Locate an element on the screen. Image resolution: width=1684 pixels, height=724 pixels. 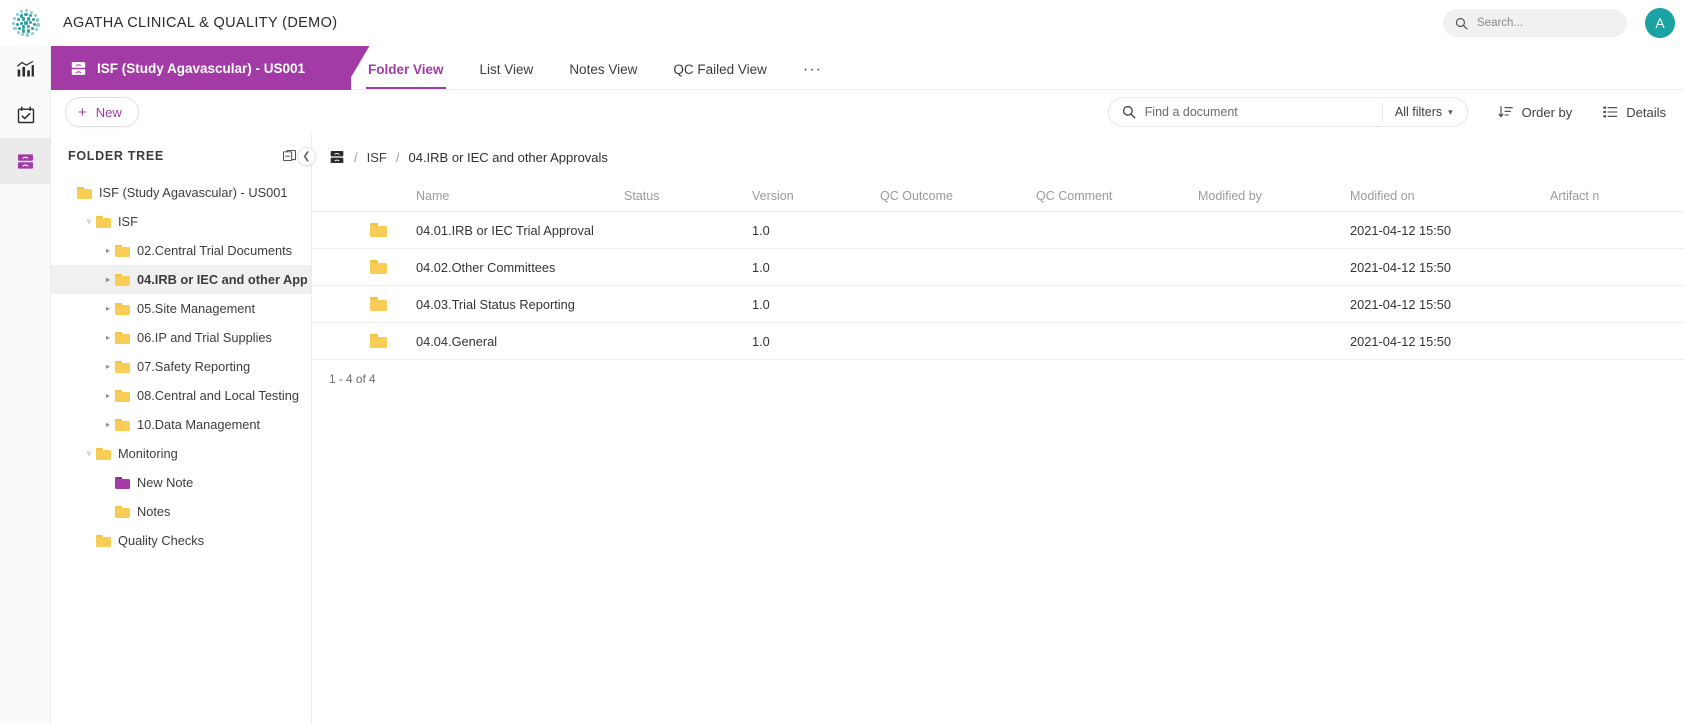
tree-item: ISF (Study Agavascular) - US001 is located at coordinates (181, 192).